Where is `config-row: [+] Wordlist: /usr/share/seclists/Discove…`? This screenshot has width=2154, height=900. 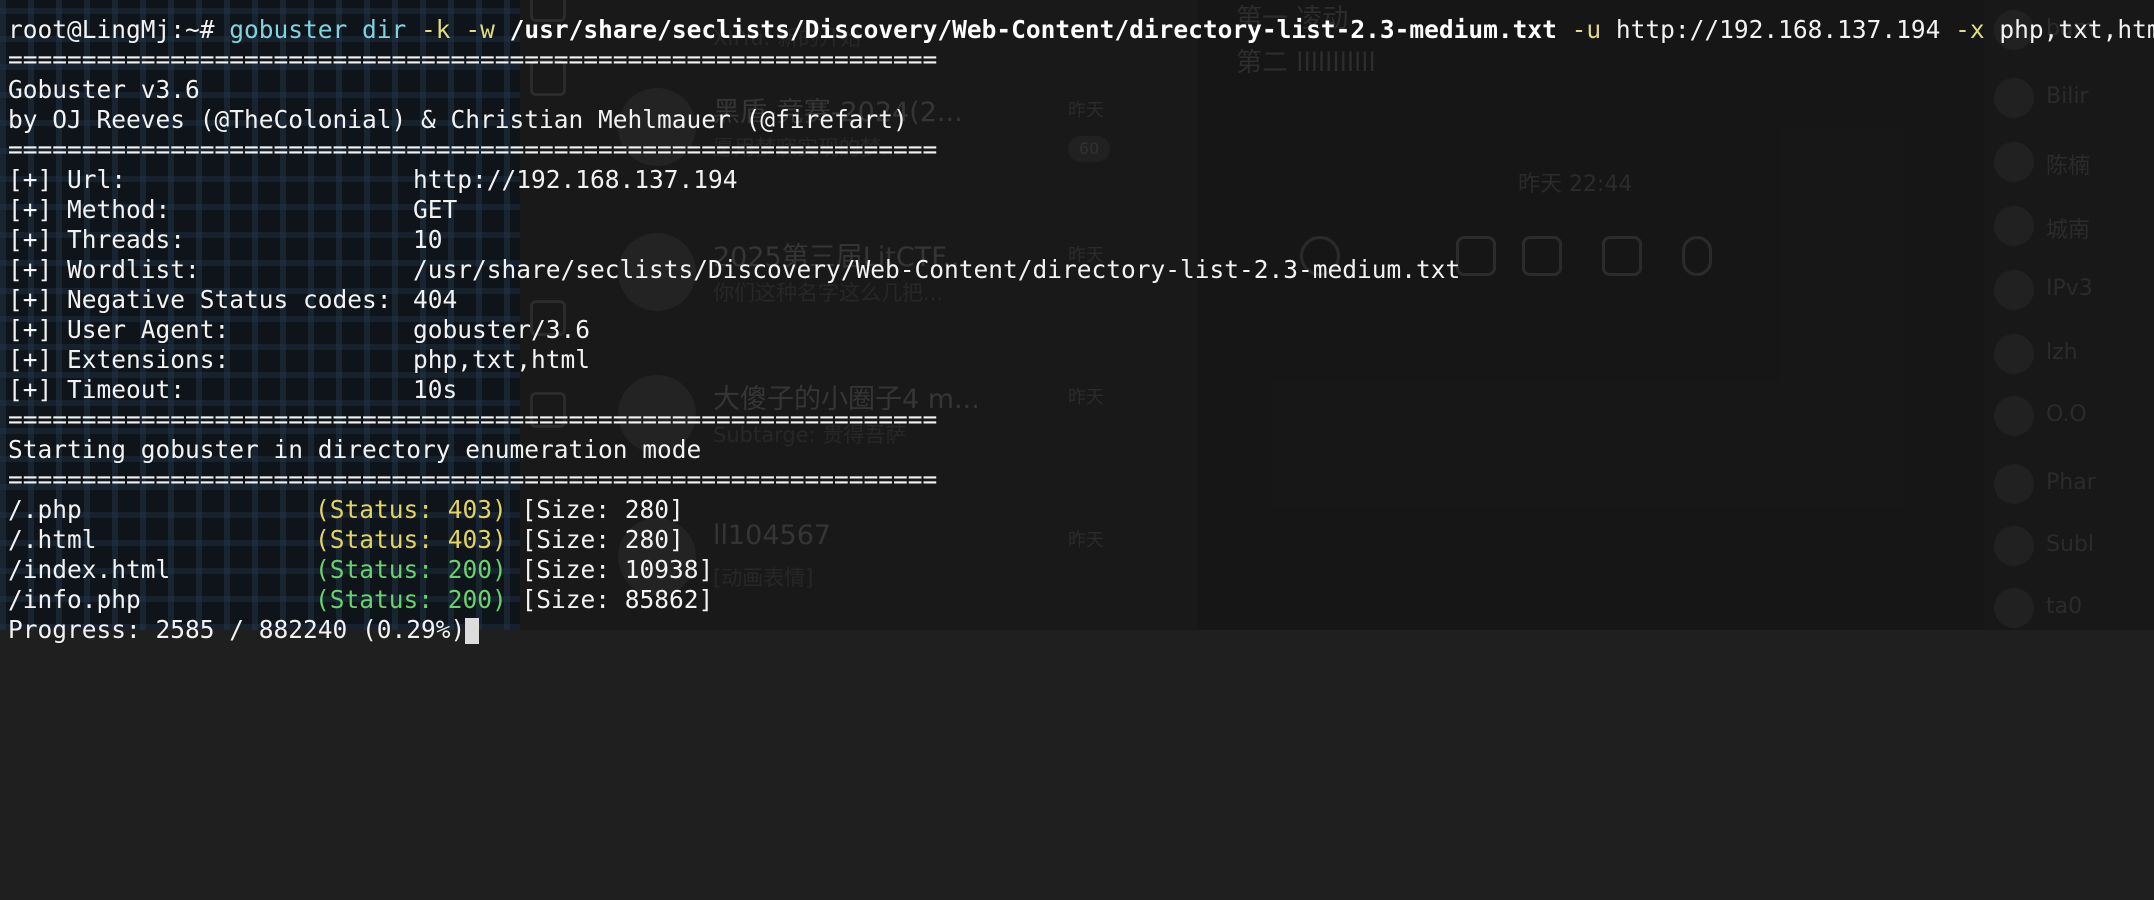 config-row: [+] Wordlist: /usr/share/seclists/Discove… is located at coordinates (734, 270).